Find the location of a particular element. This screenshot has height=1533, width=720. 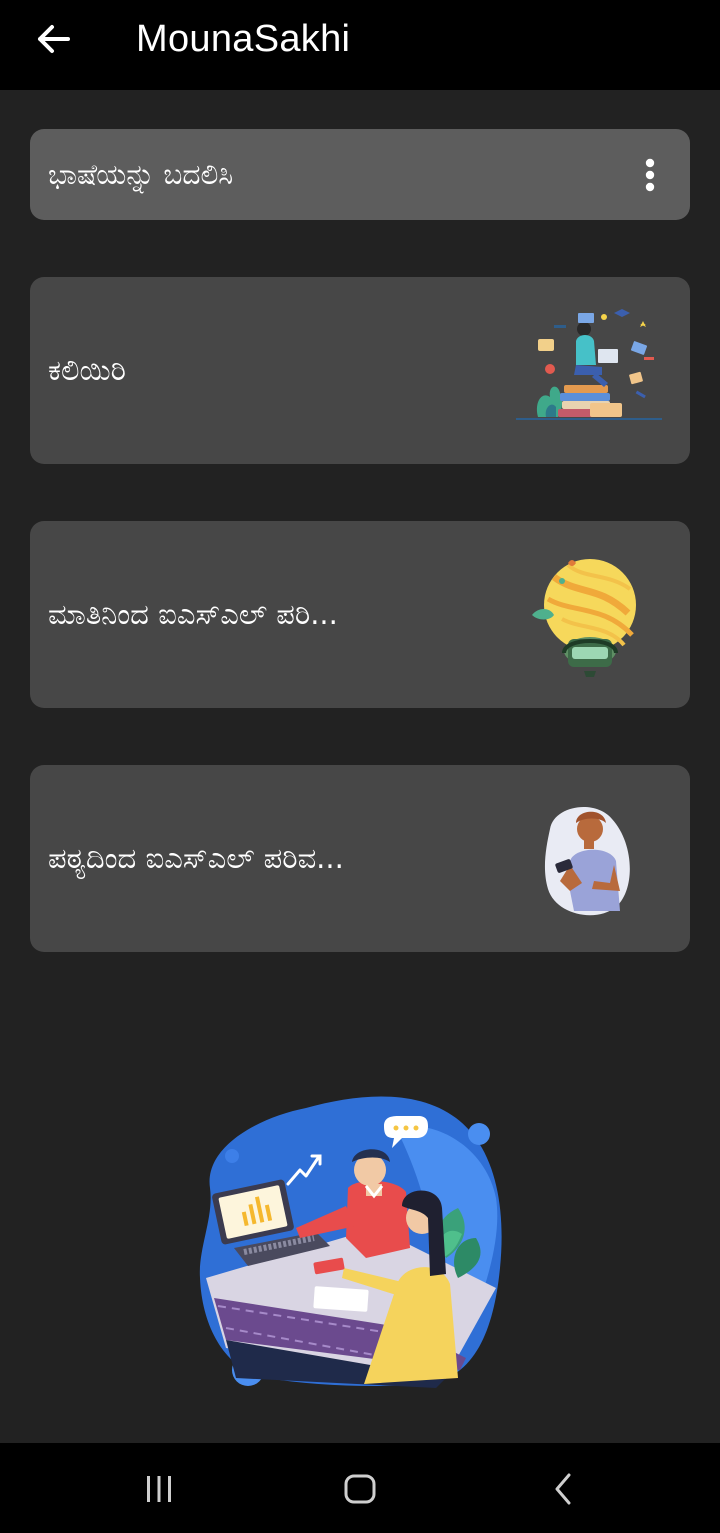

back-chevron-icon is located at coordinates (563, 1489).